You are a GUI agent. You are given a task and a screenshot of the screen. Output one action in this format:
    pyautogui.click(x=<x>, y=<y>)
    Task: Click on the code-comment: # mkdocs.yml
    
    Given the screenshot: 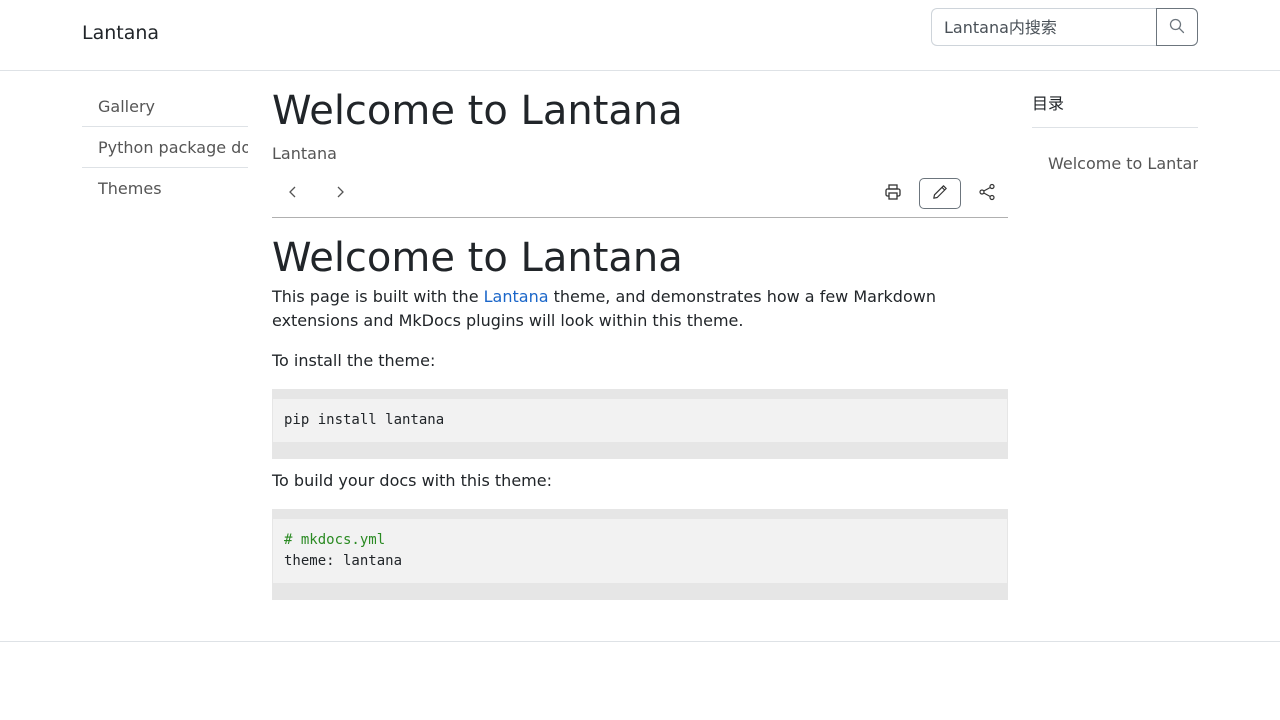 What is the action you would take?
    pyautogui.click(x=335, y=540)
    